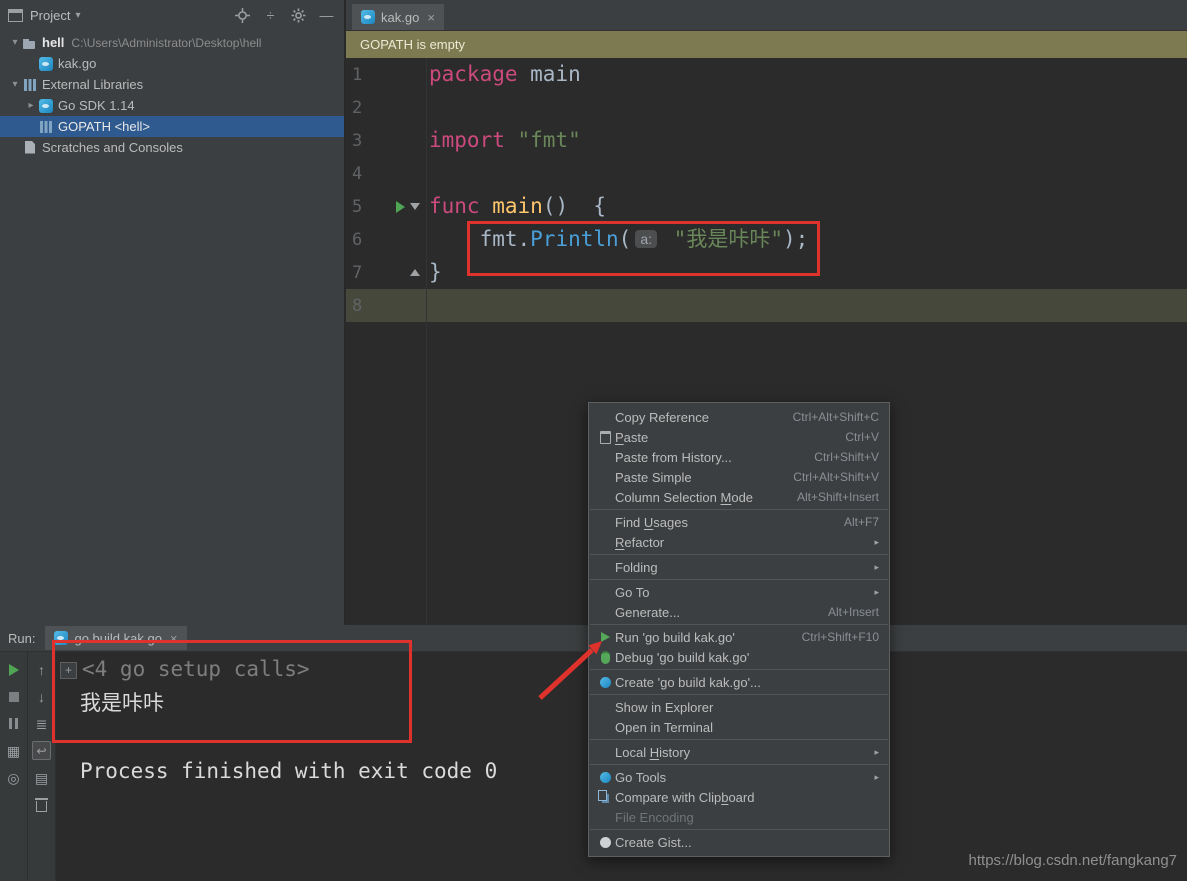  I want to click on menu-item-label: Open in Terminal, so click(664, 727).